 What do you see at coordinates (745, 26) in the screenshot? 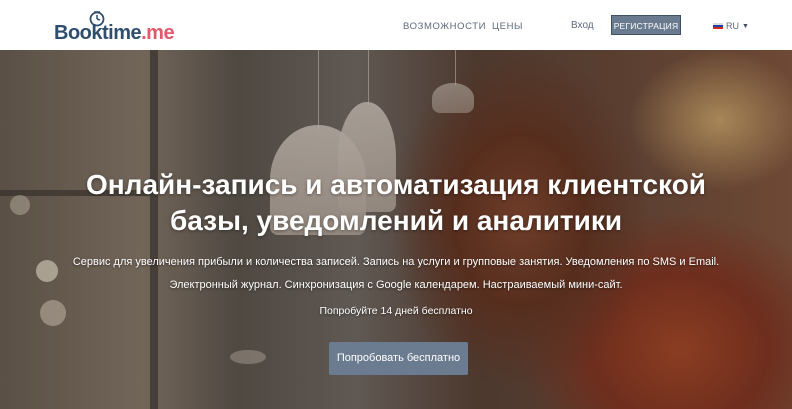
I see `caret-down-icon: ▼` at bounding box center [745, 26].